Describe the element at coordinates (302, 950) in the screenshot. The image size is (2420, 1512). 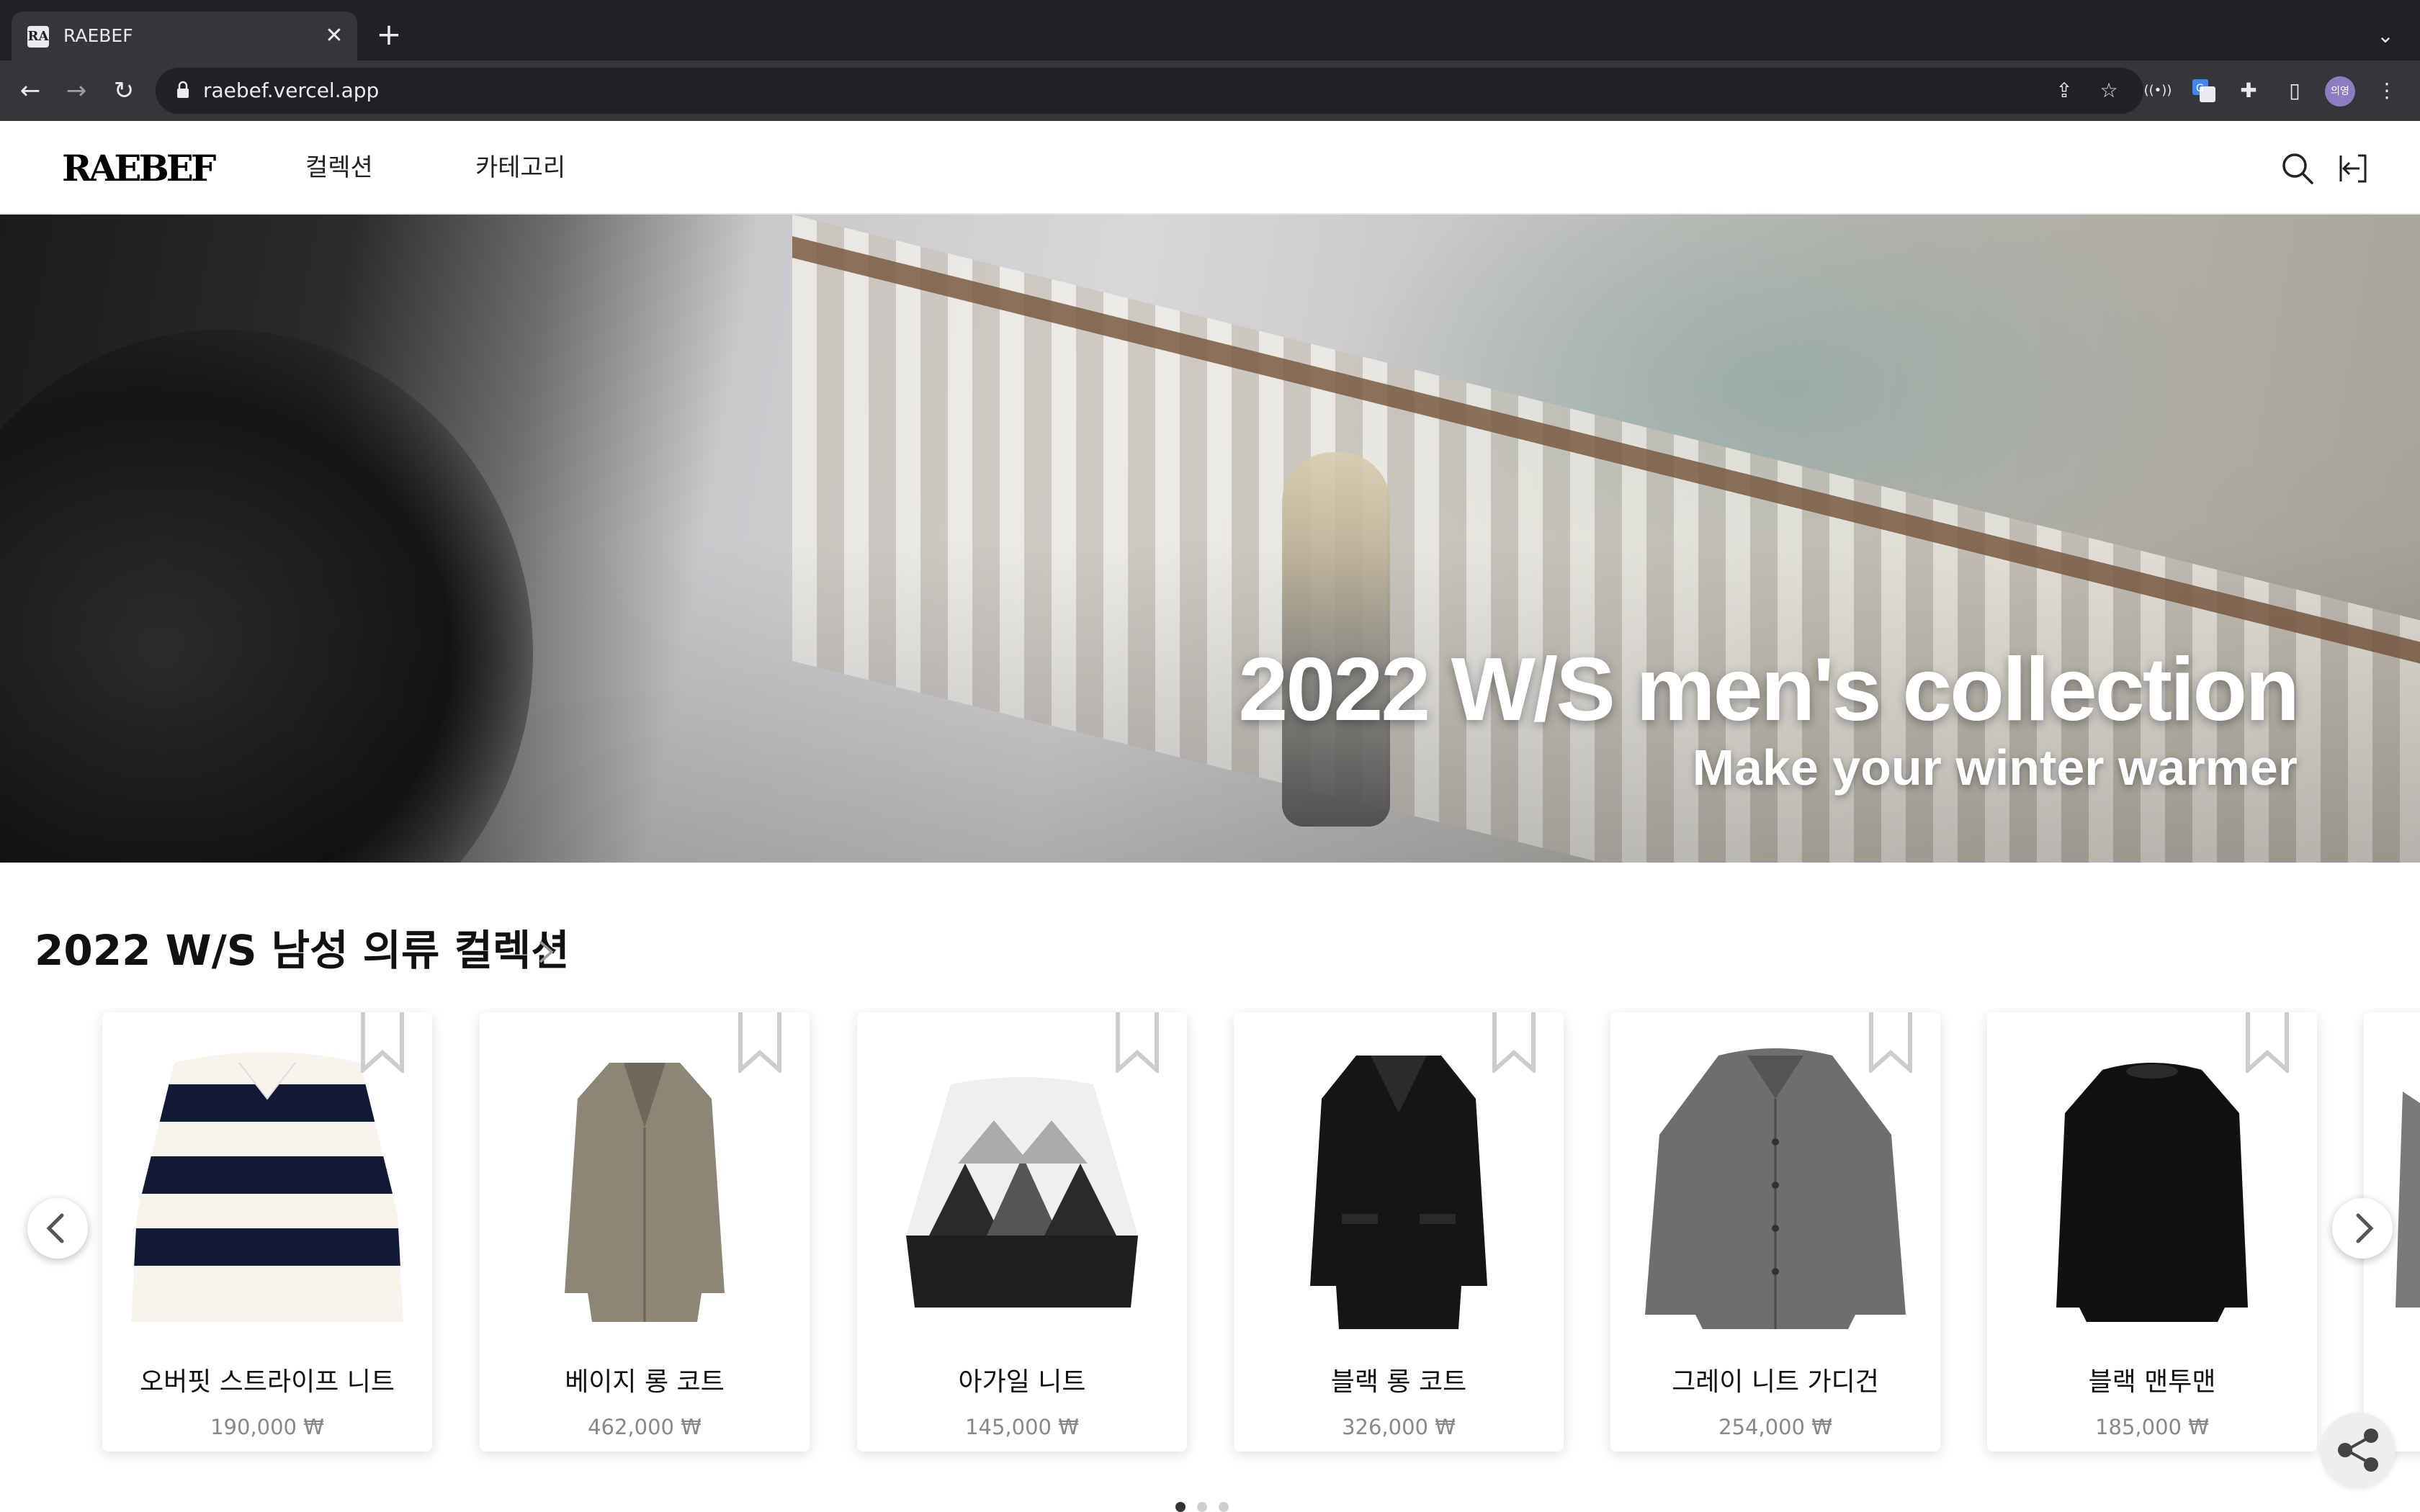
I see `section-title: 2022 W/S 남성 의류 컬렉션` at that location.